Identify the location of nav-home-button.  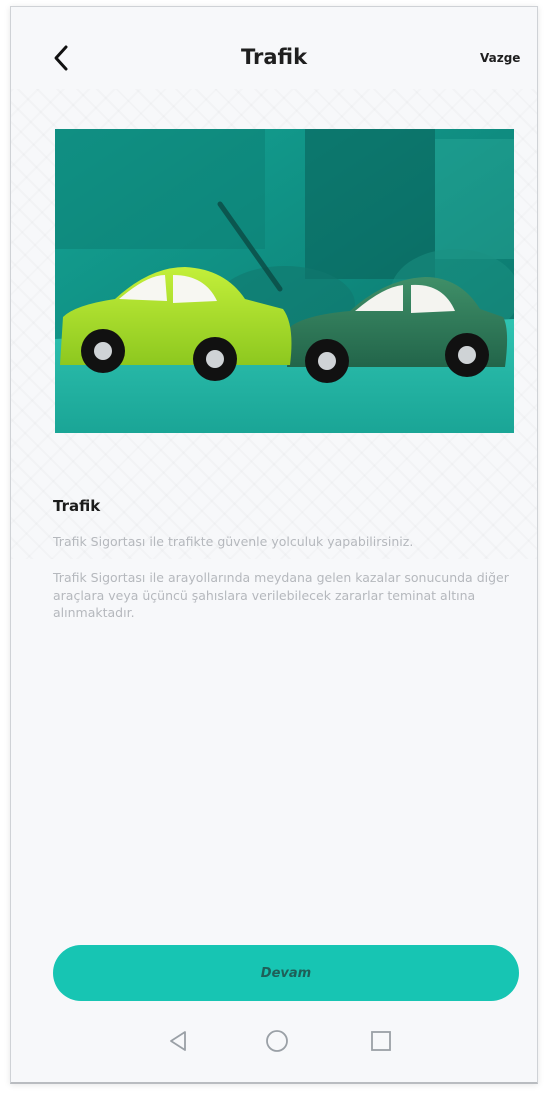
(277, 1041).